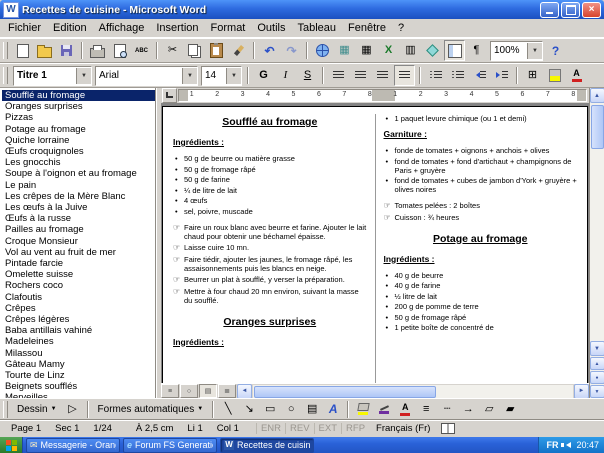  Describe the element at coordinates (468, 409) in the screenshot. I see `arrow-style-button: →` at that location.